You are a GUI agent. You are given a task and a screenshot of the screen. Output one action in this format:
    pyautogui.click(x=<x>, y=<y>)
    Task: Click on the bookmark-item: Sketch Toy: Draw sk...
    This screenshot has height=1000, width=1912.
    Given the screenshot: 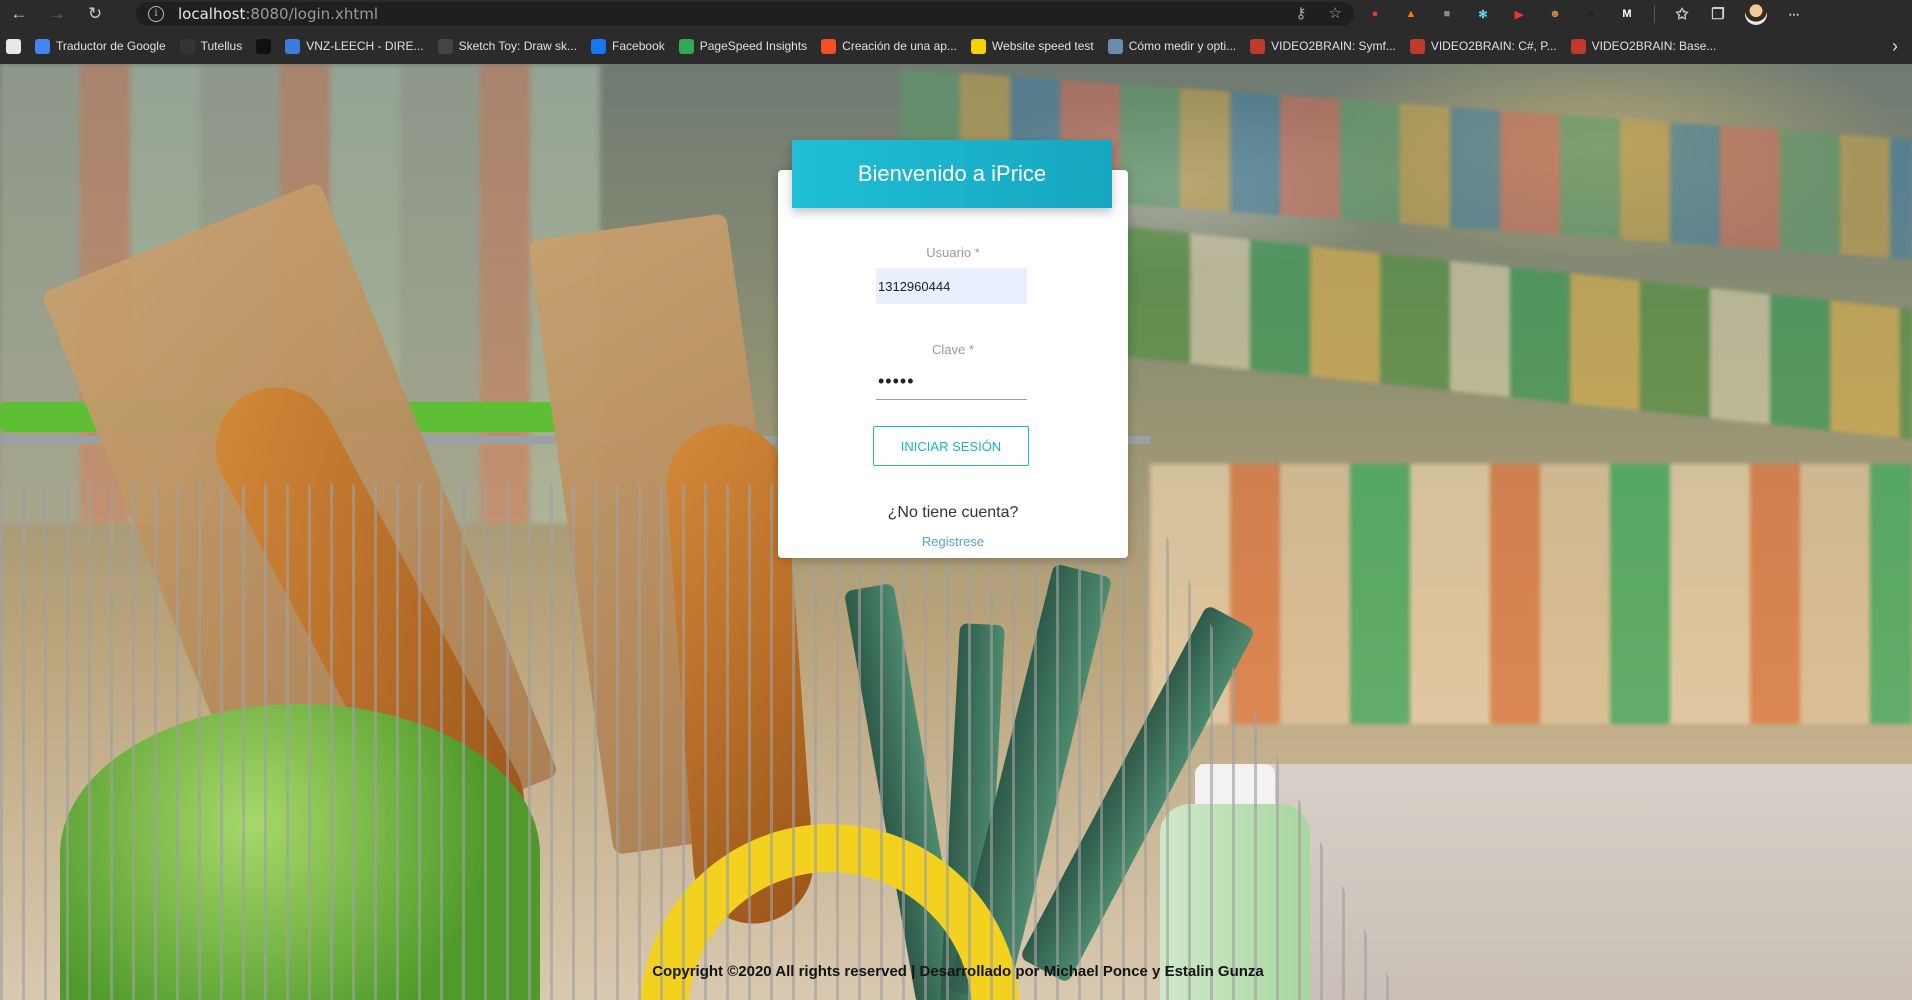 What is the action you would take?
    pyautogui.click(x=507, y=46)
    